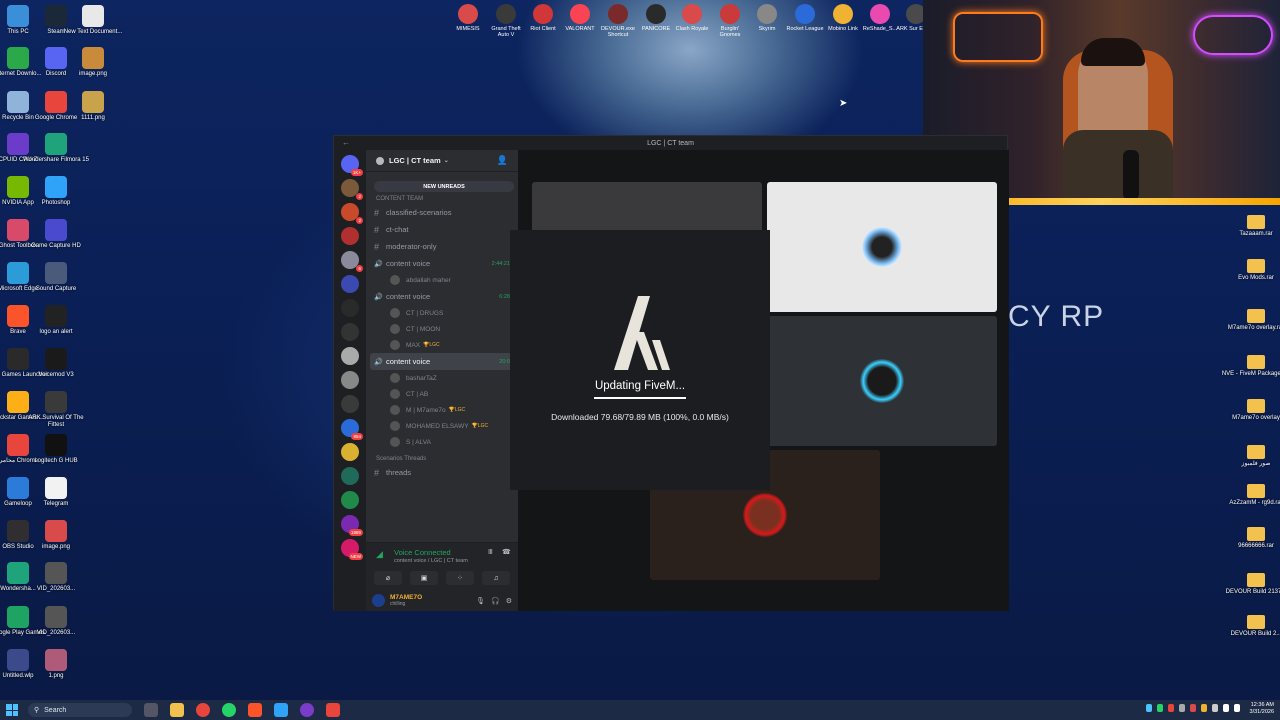 Image resolution: width=1280 pixels, height=720 pixels. What do you see at coordinates (580, 18) in the screenshot?
I see `desktop-icon: VALORANT` at bounding box center [580, 18].